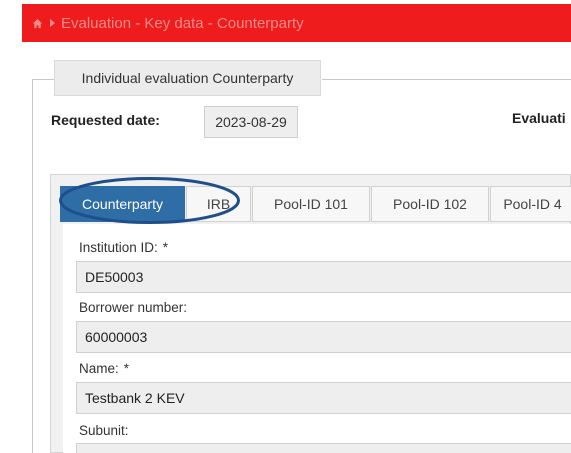  What do you see at coordinates (539, 118) in the screenshot?
I see `evaluation-label: Evaluati` at bounding box center [539, 118].